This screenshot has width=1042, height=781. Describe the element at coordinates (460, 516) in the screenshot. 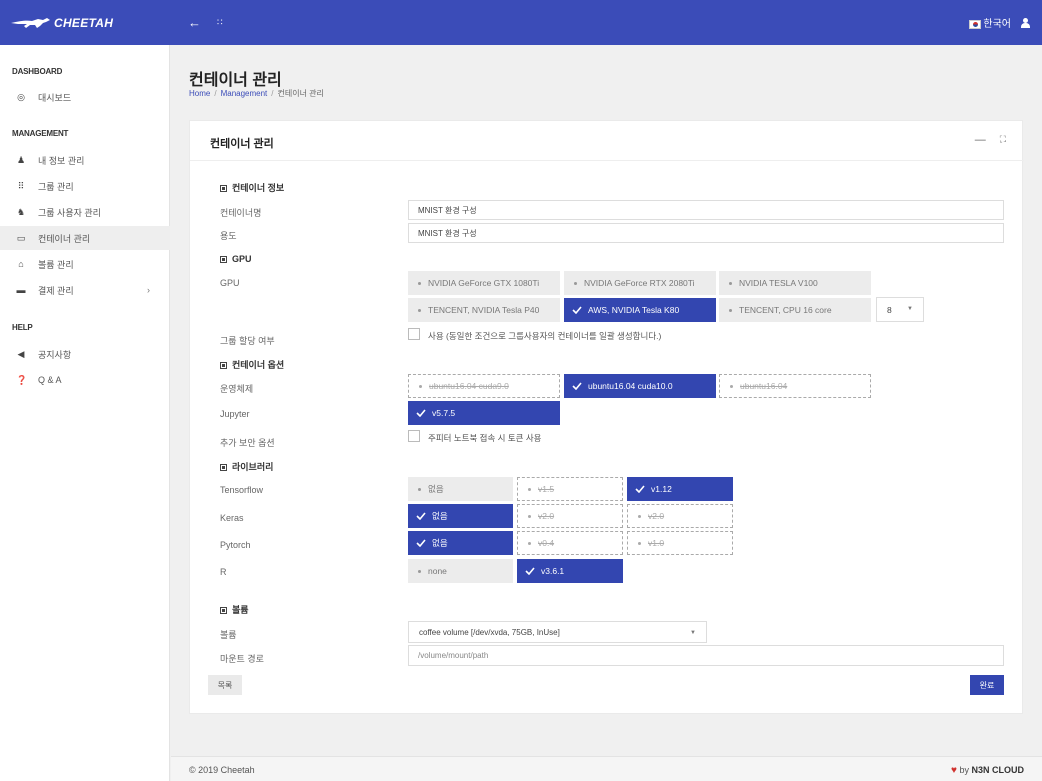

I see `keras-option-none: 없음` at that location.